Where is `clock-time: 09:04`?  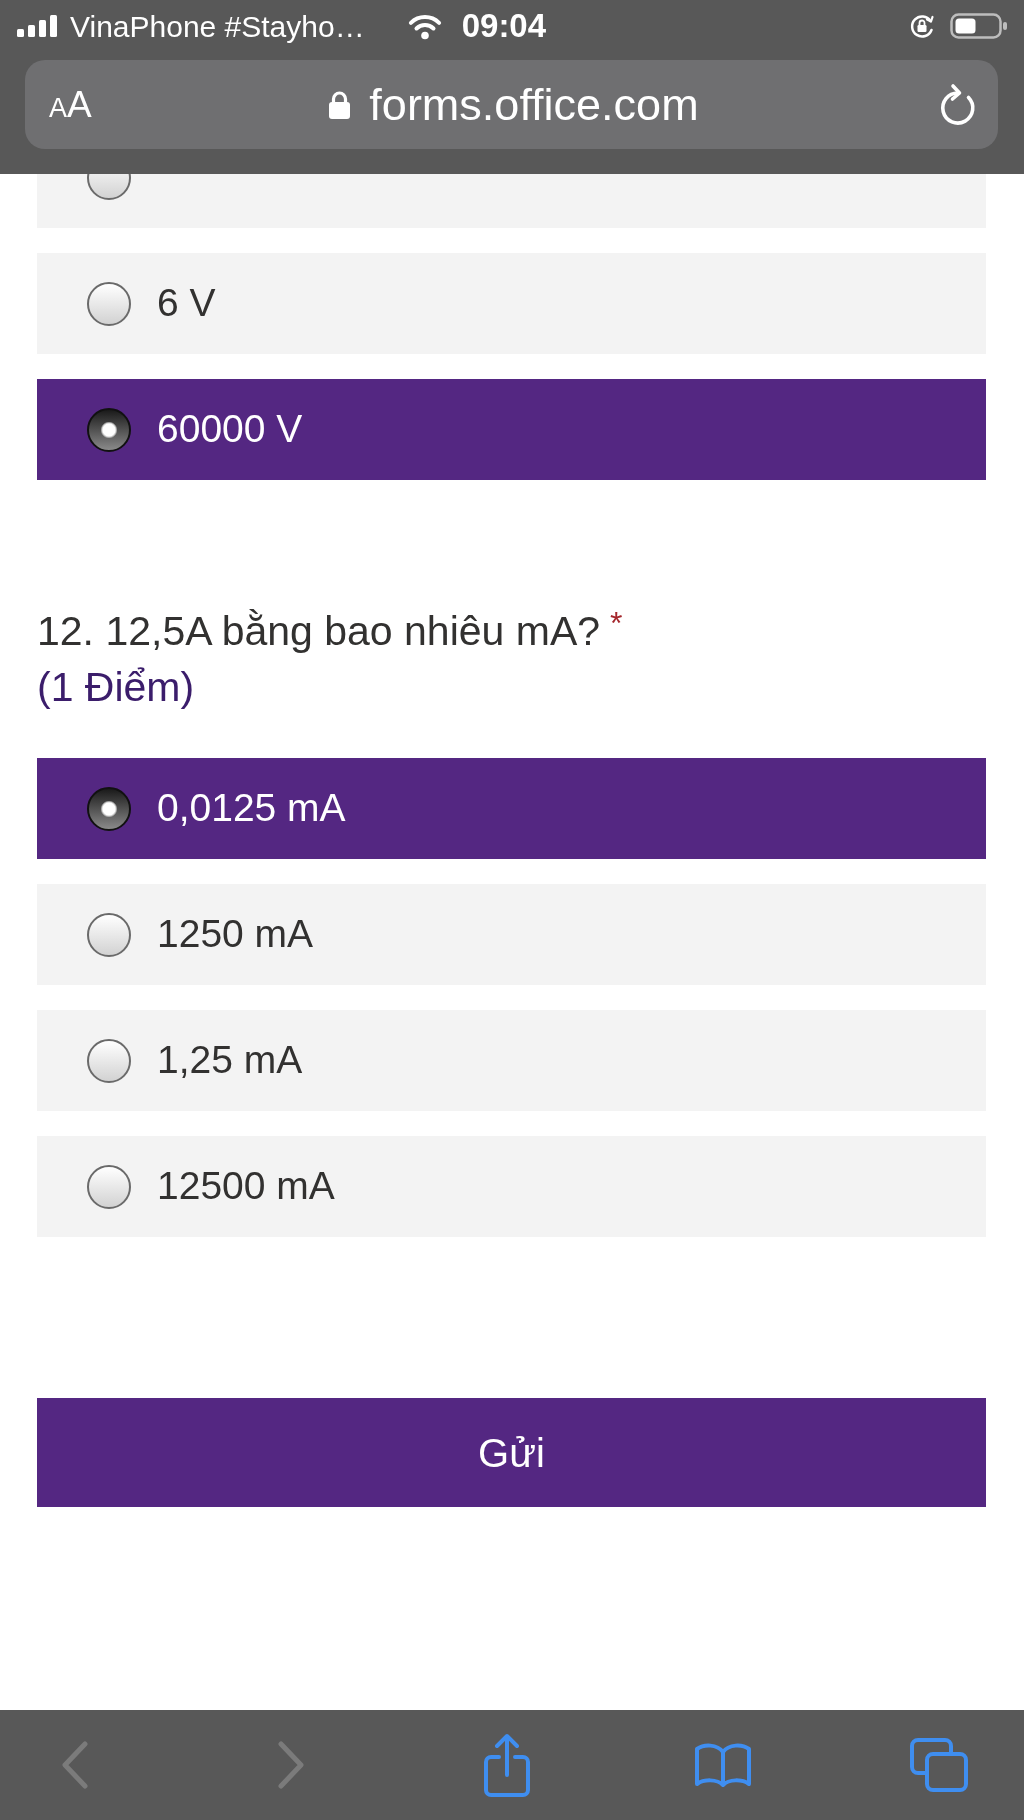
clock-time: 09:04 is located at coordinates (504, 26).